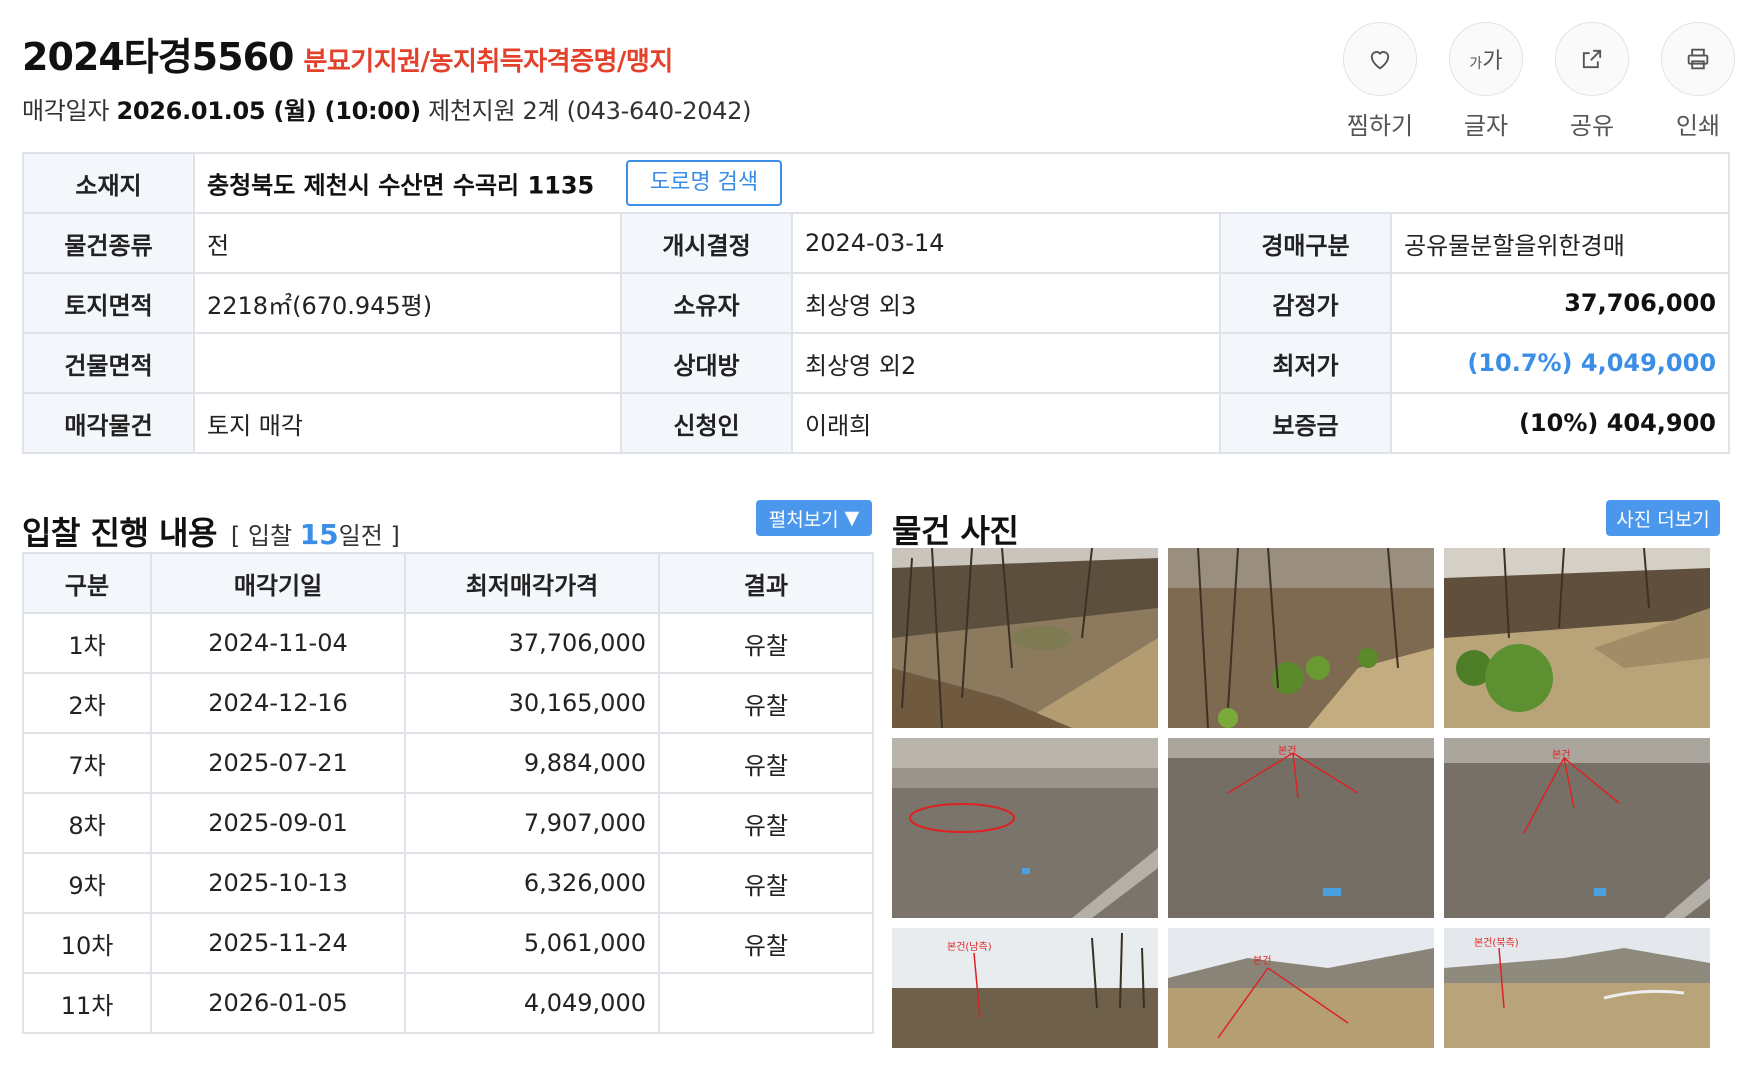  I want to click on favorite-label: 찜하기, so click(1380, 126).